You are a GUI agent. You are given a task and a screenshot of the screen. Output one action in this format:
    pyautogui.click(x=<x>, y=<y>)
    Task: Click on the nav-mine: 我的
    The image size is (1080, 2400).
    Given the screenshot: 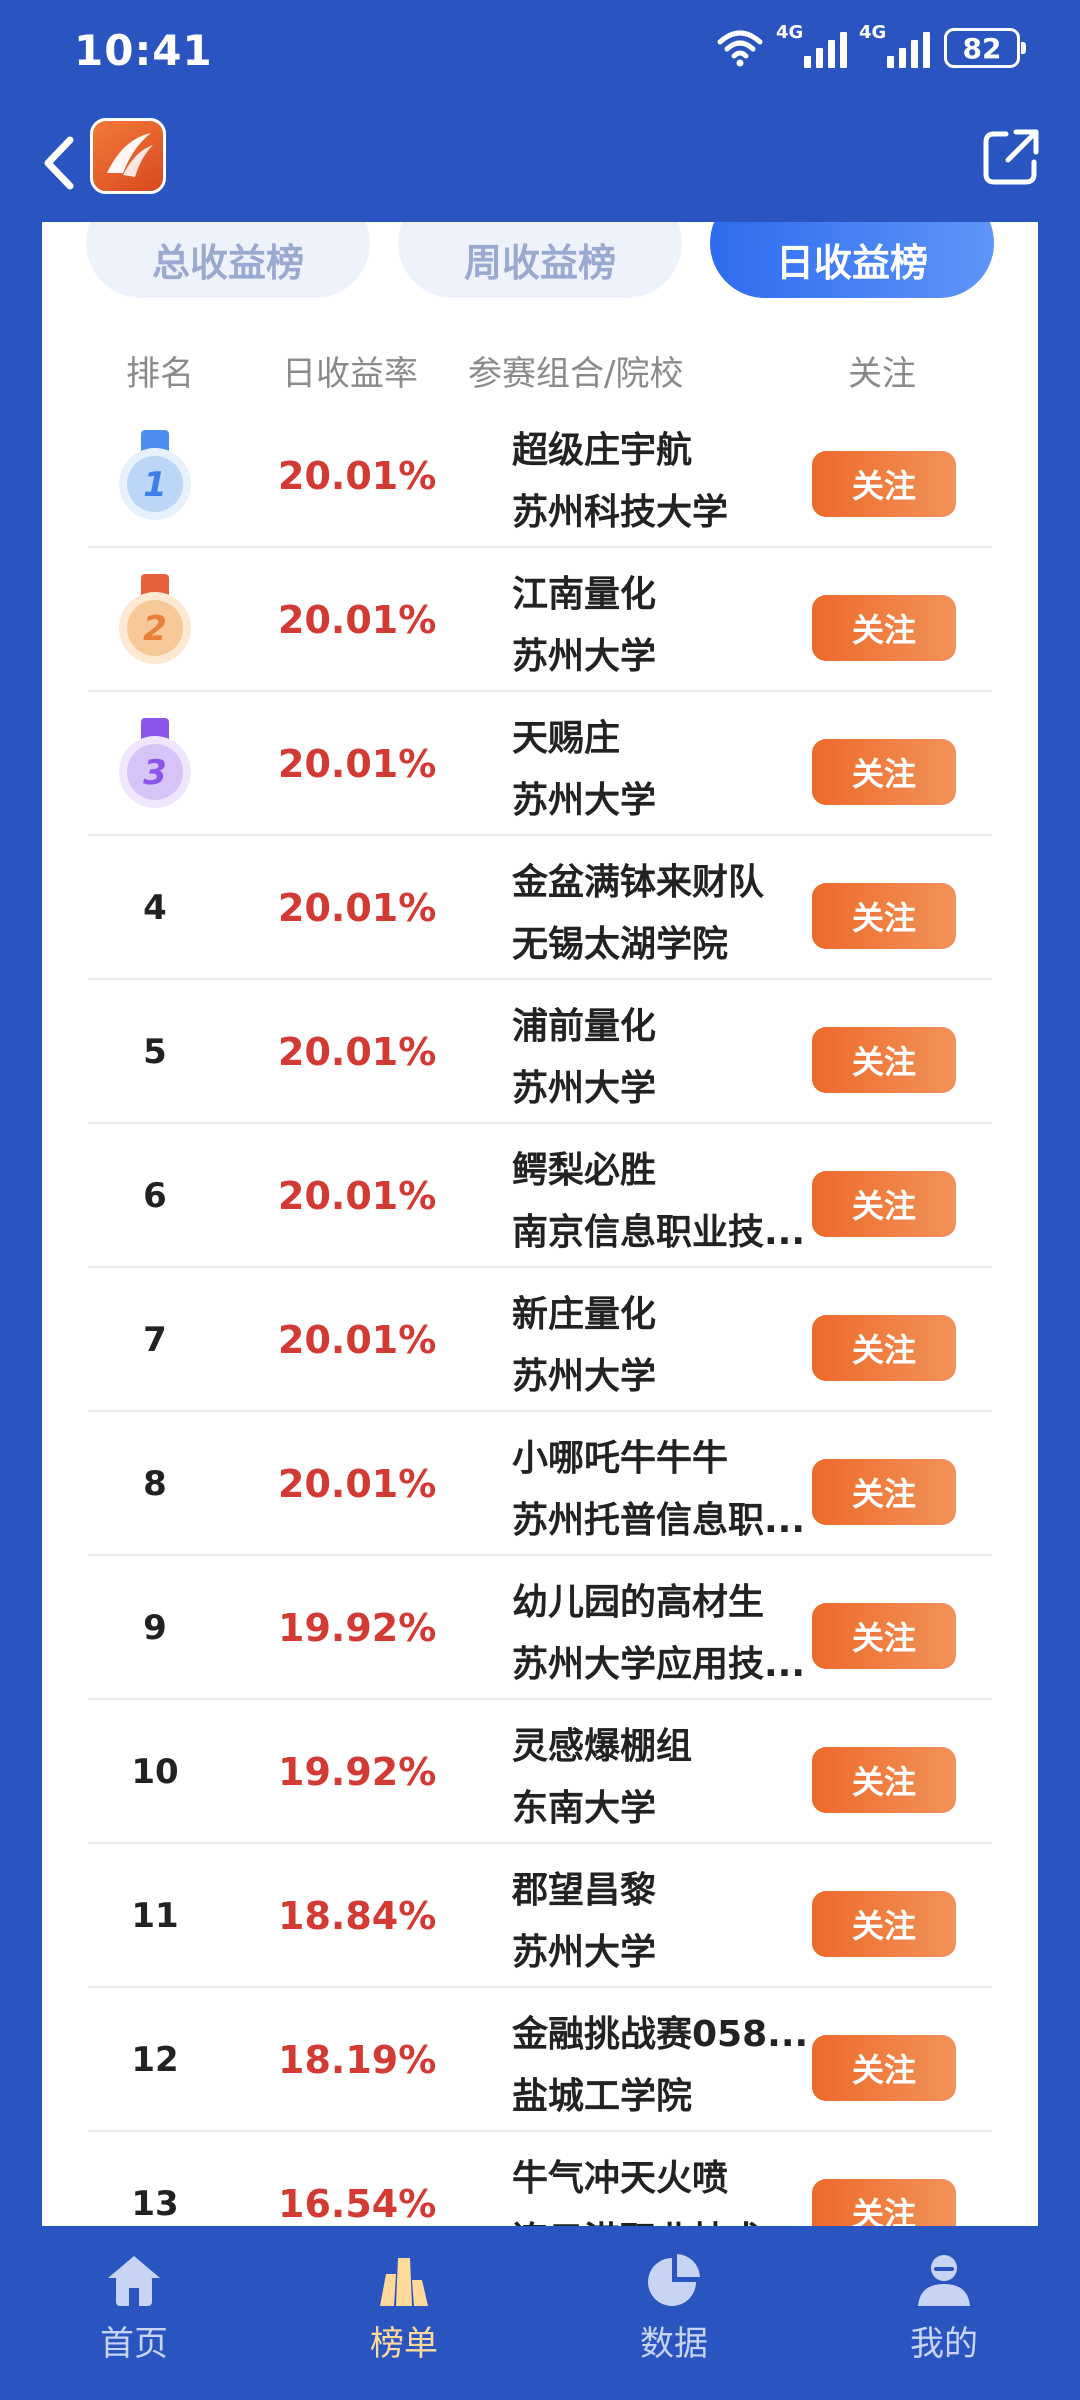 What is the action you would take?
    pyautogui.click(x=944, y=2315)
    